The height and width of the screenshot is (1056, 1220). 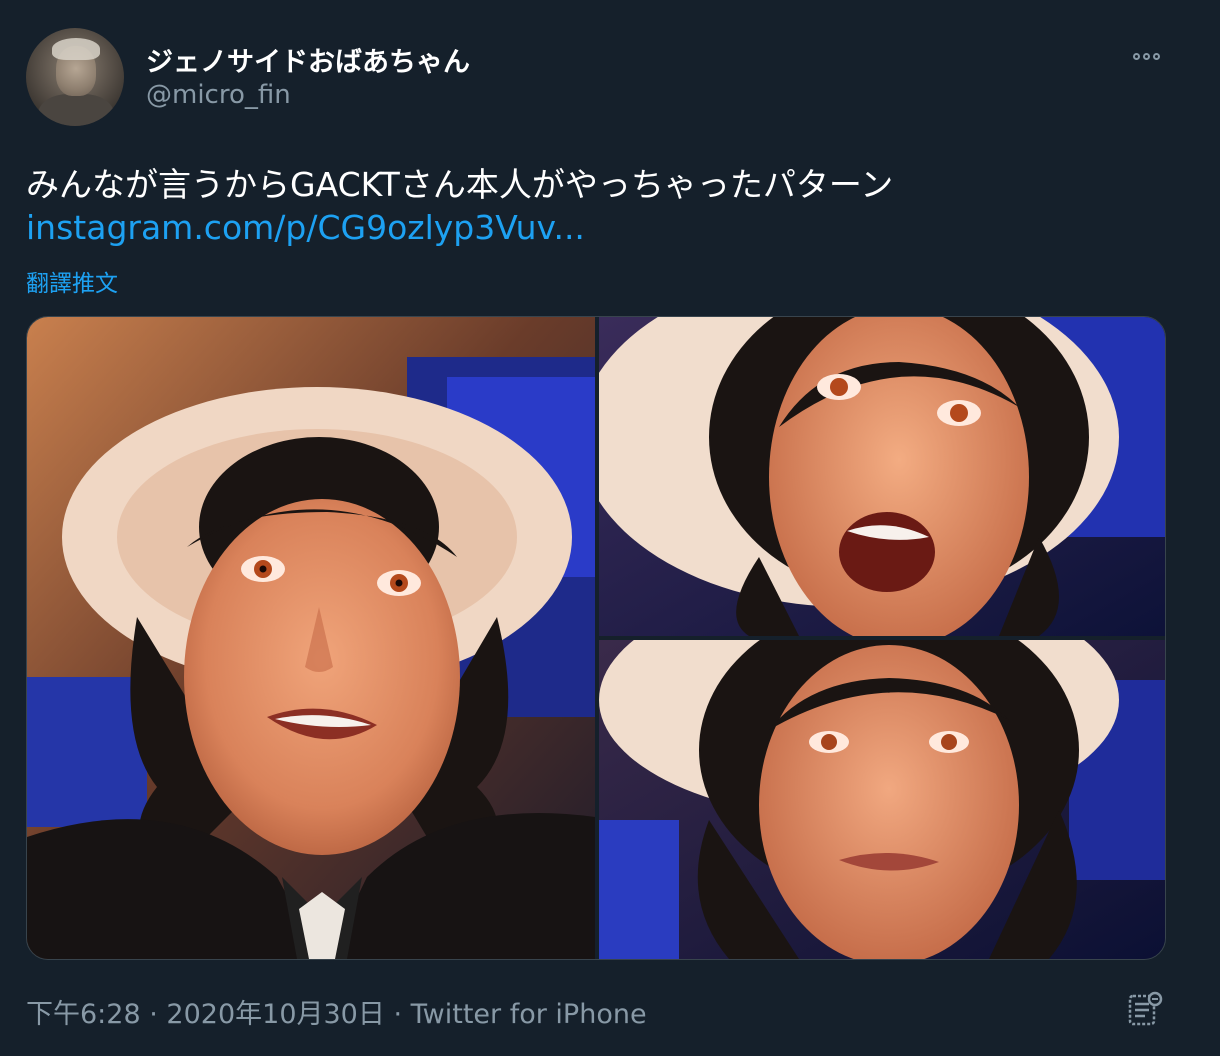 What do you see at coordinates (76, 110) in the screenshot?
I see `avatar-body` at bounding box center [76, 110].